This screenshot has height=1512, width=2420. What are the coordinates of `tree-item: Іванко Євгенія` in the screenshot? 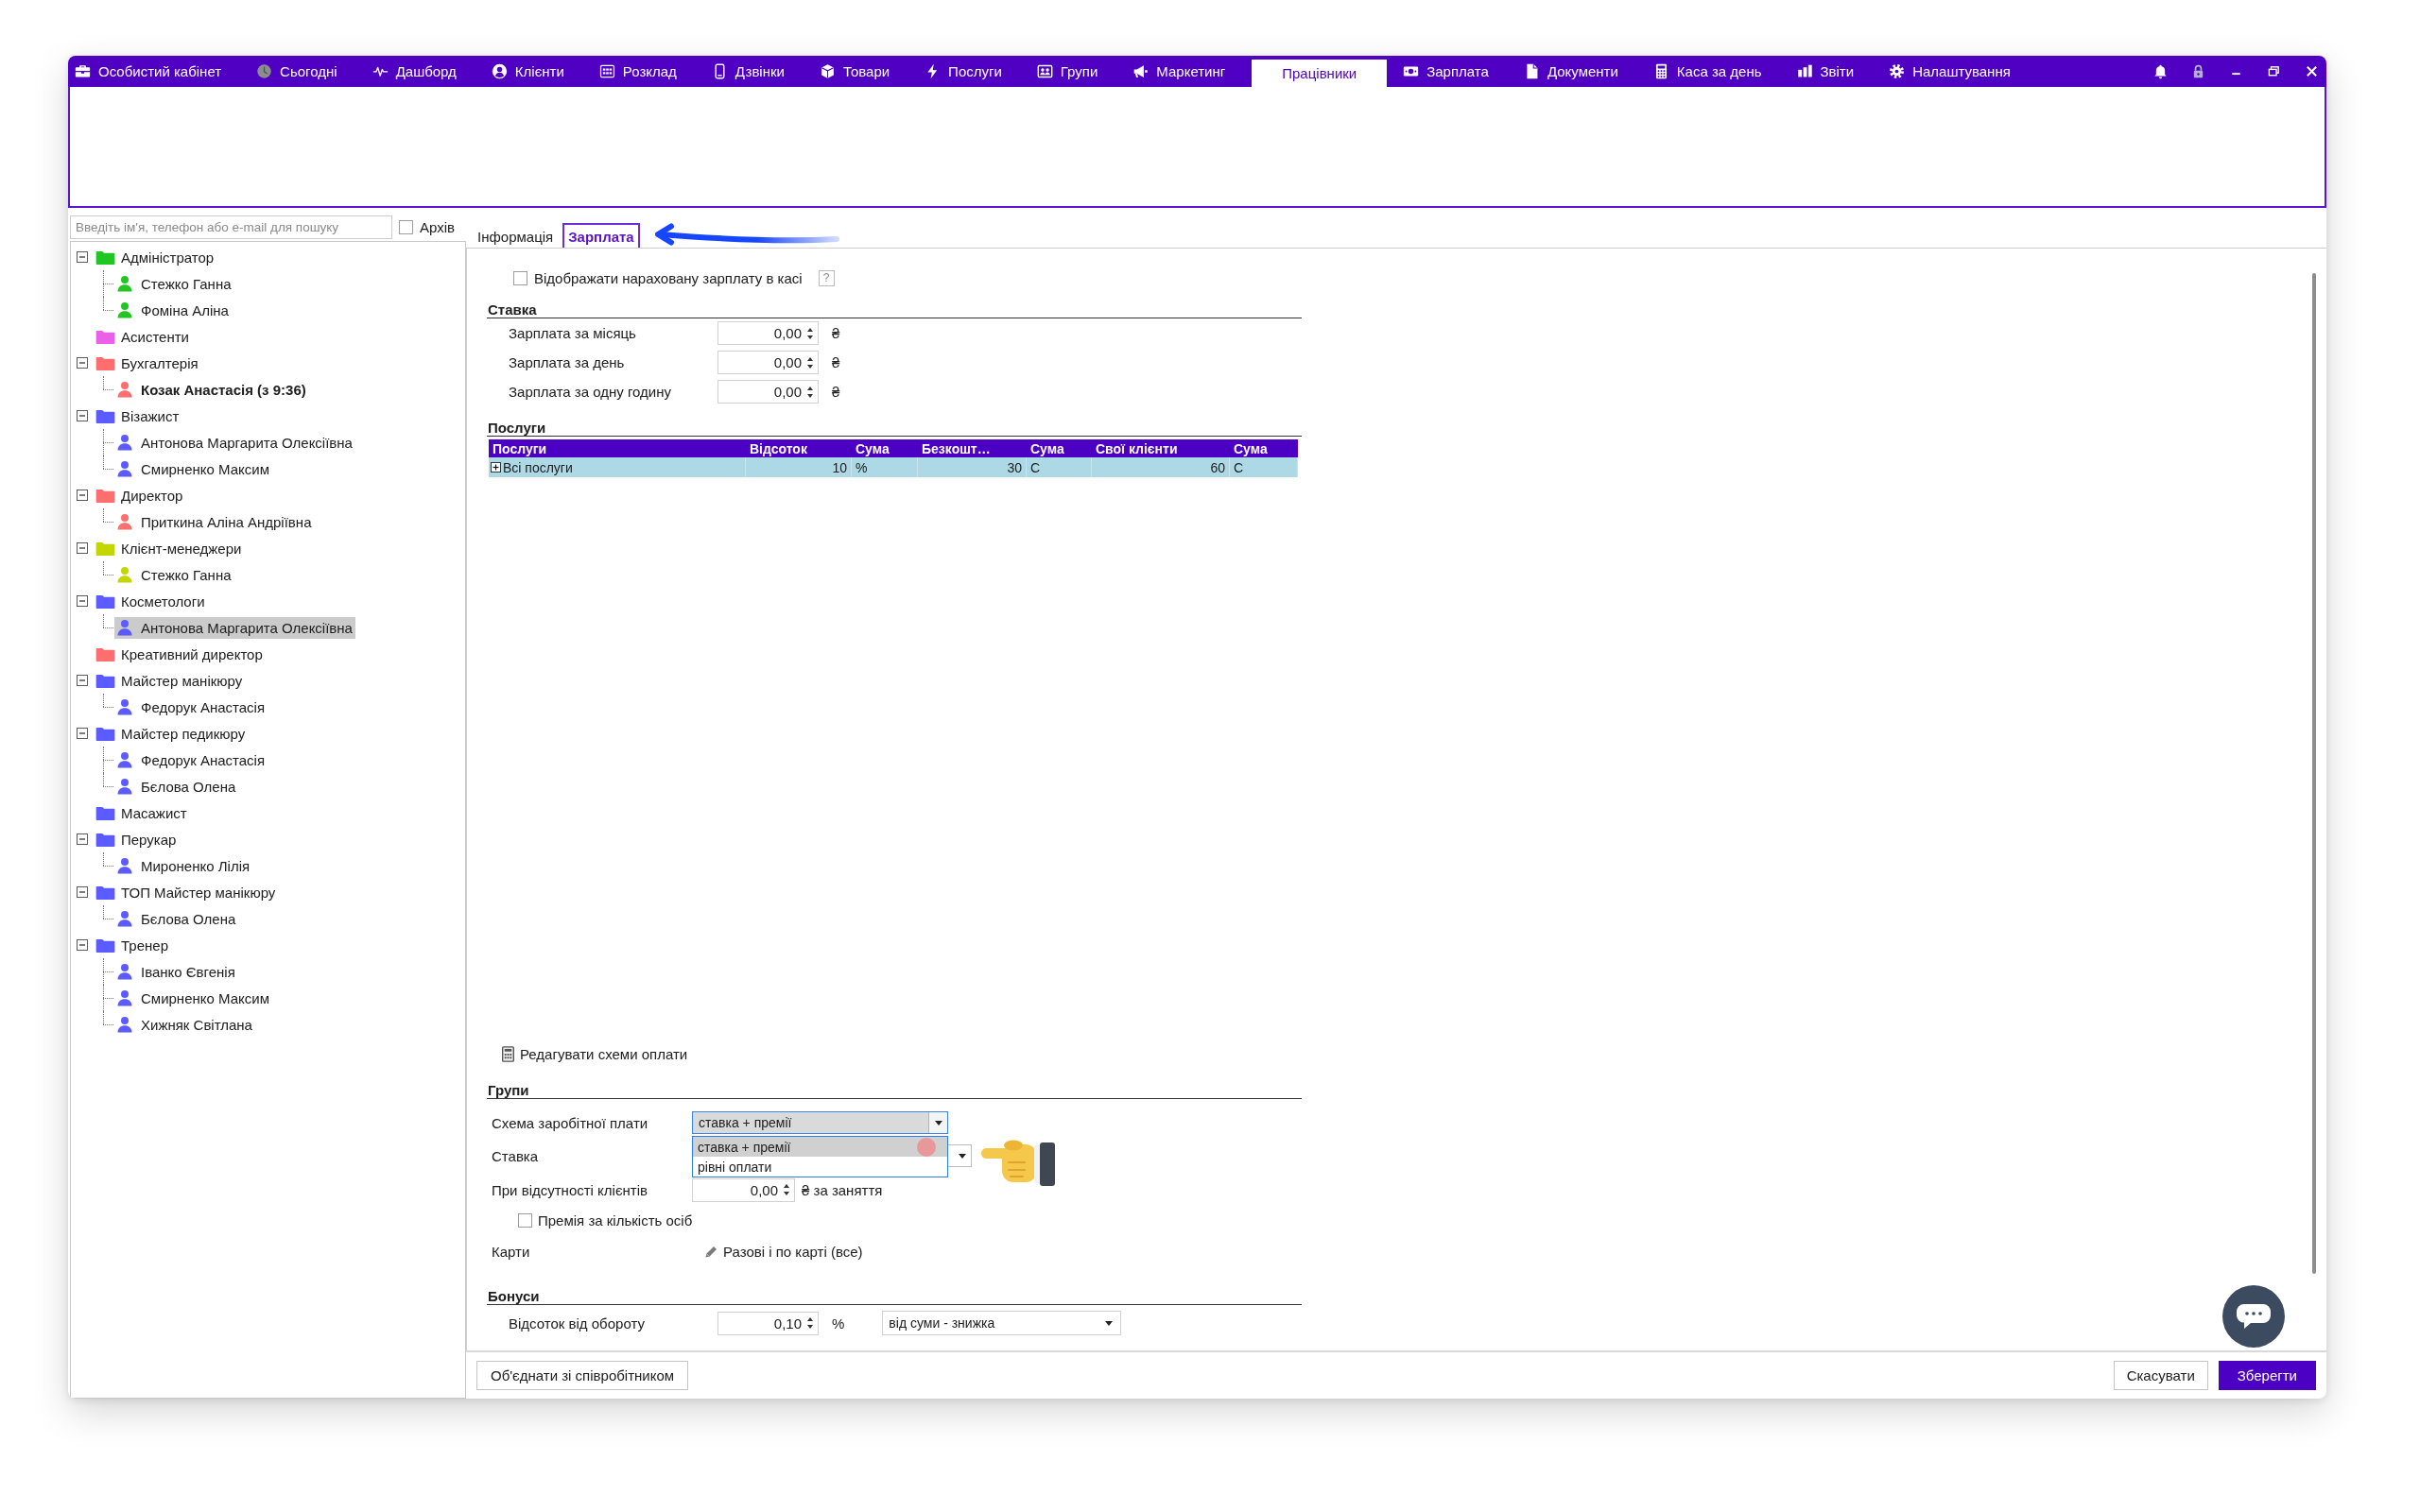 It's located at (176, 971).